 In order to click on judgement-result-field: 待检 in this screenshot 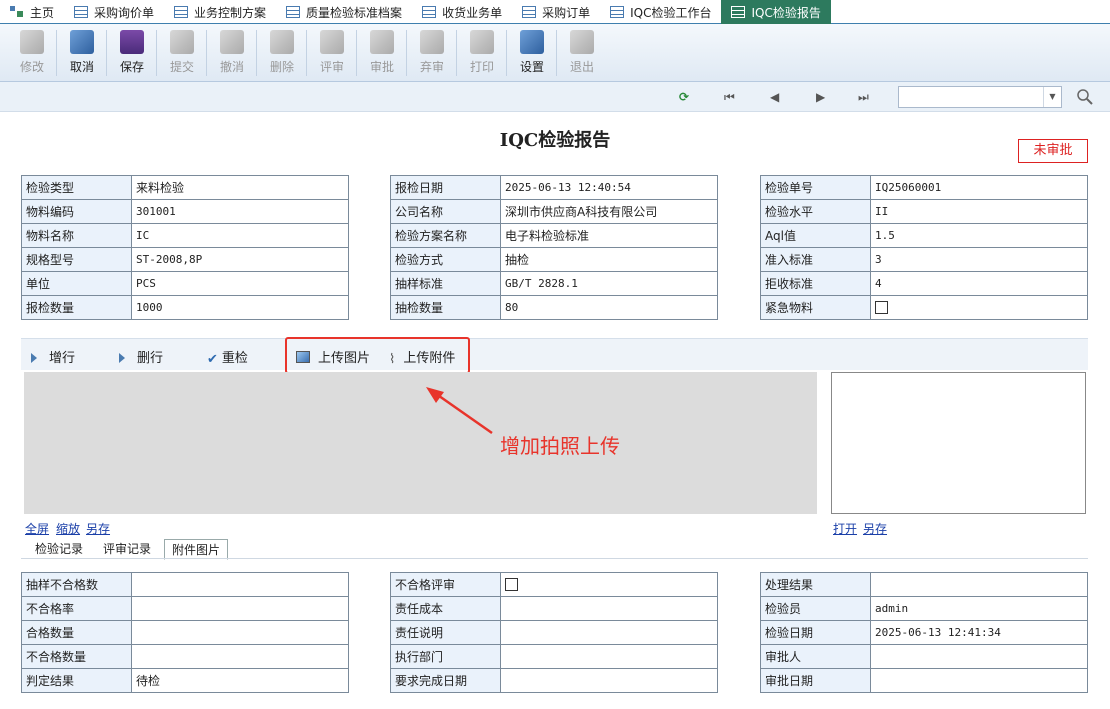, I will do `click(240, 680)`.